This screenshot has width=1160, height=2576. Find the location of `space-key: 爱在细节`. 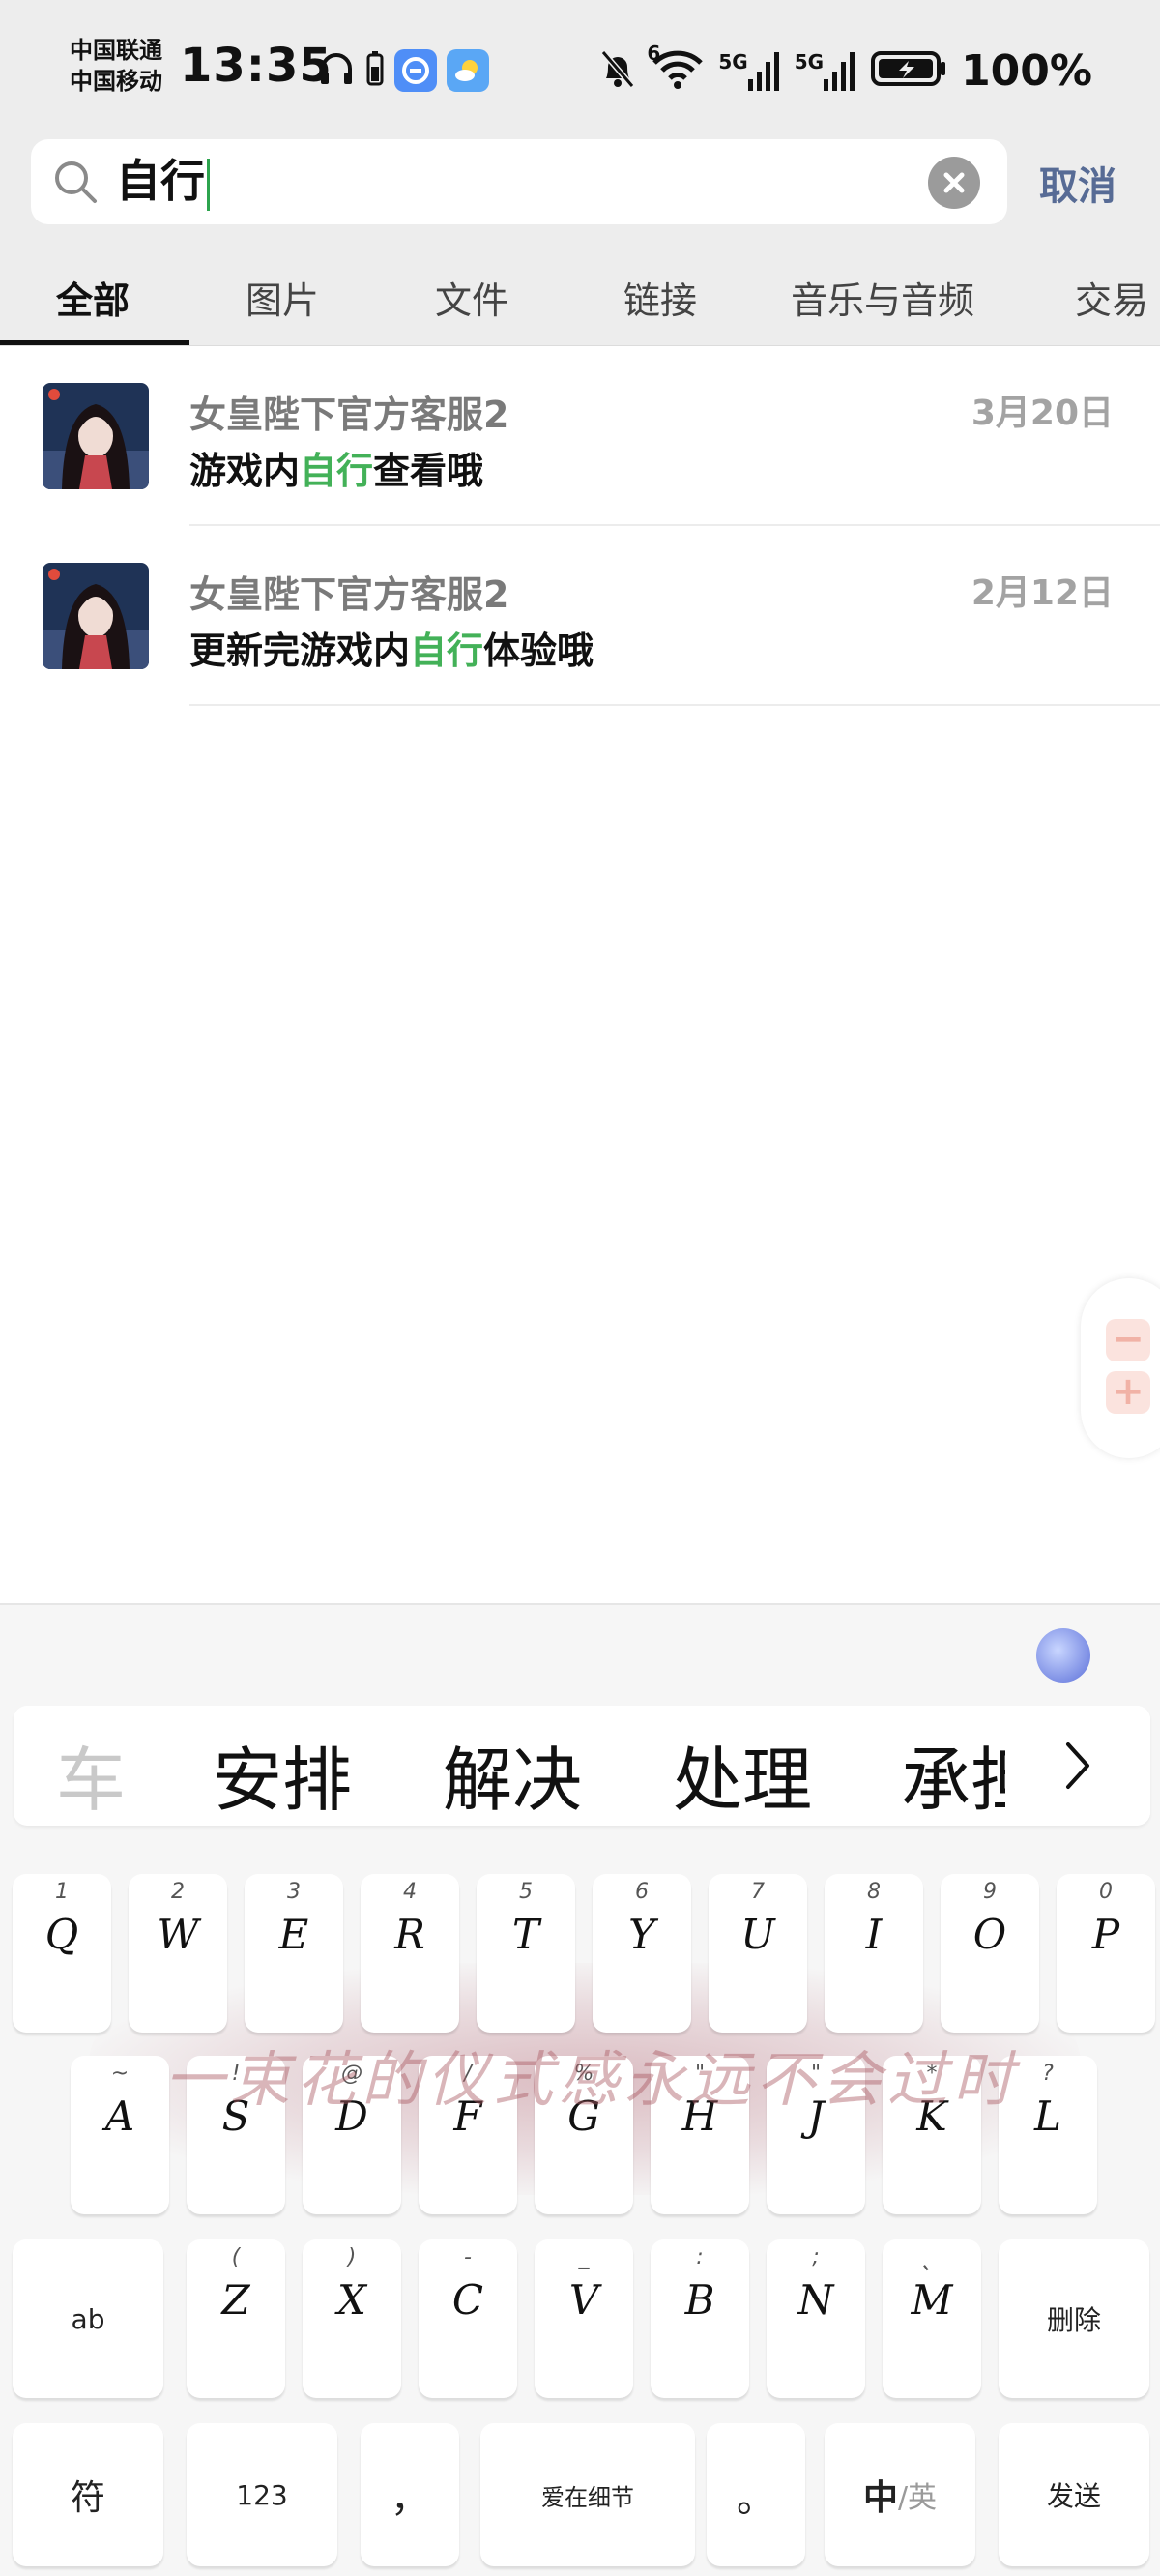

space-key: 爱在细节 is located at coordinates (588, 2494).